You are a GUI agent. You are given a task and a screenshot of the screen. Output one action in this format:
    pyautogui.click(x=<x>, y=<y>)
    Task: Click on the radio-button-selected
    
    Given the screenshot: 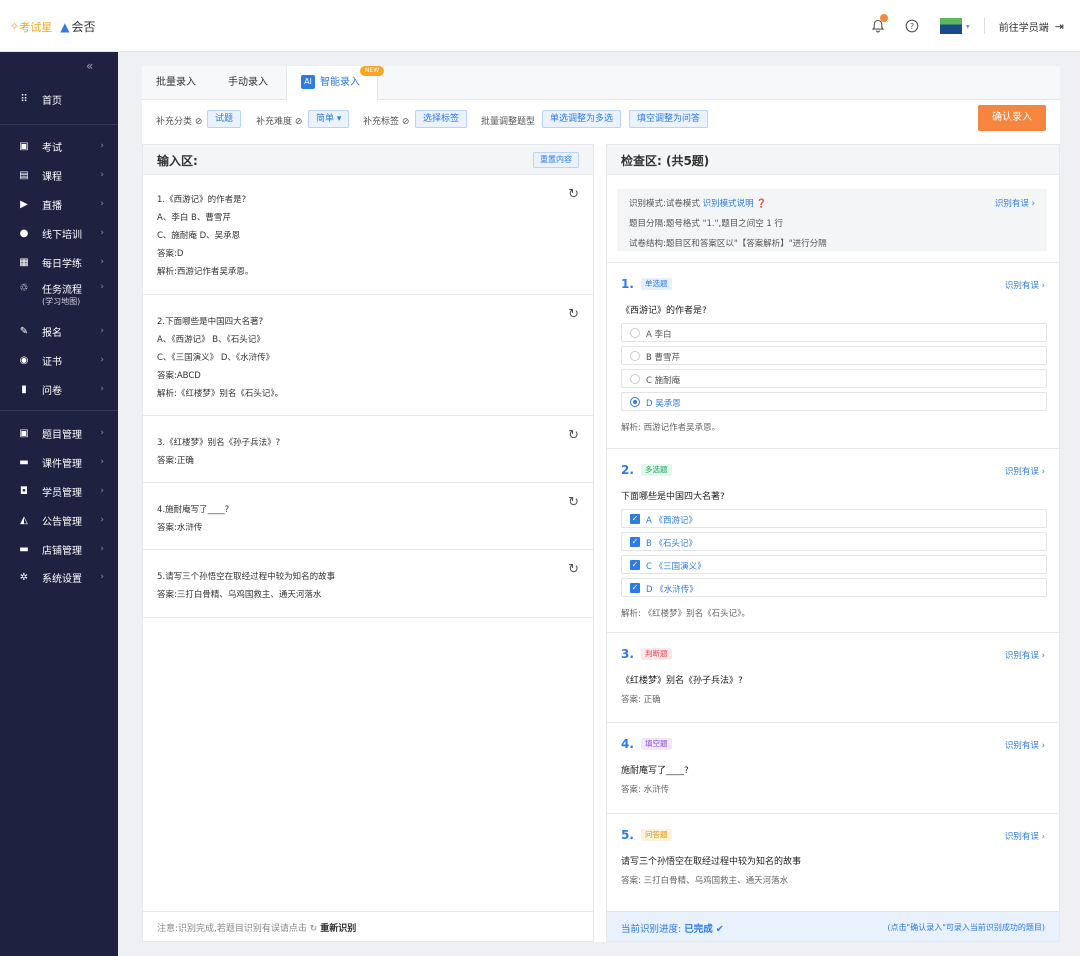 What is the action you would take?
    pyautogui.click(x=635, y=402)
    